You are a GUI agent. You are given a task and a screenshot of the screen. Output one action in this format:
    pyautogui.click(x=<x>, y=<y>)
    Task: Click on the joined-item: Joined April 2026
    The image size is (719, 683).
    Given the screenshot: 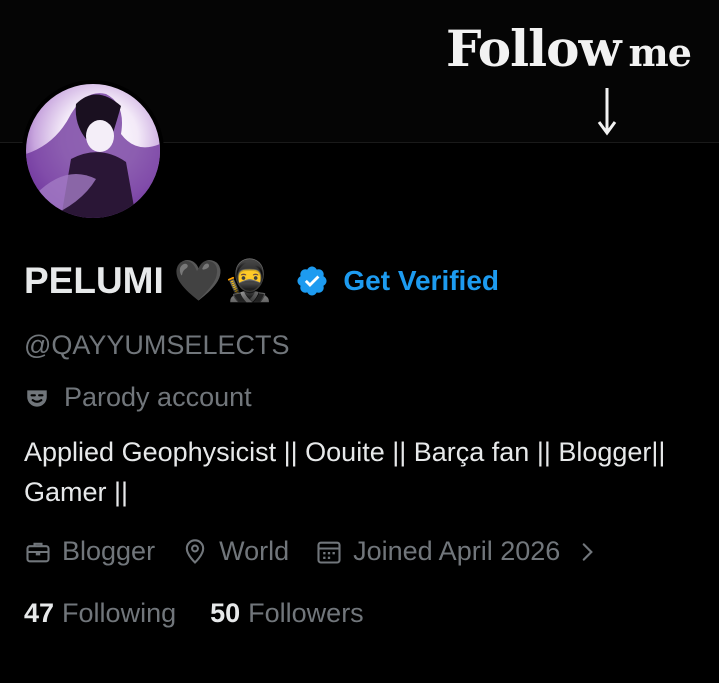 What is the action you would take?
    pyautogui.click(x=462, y=551)
    